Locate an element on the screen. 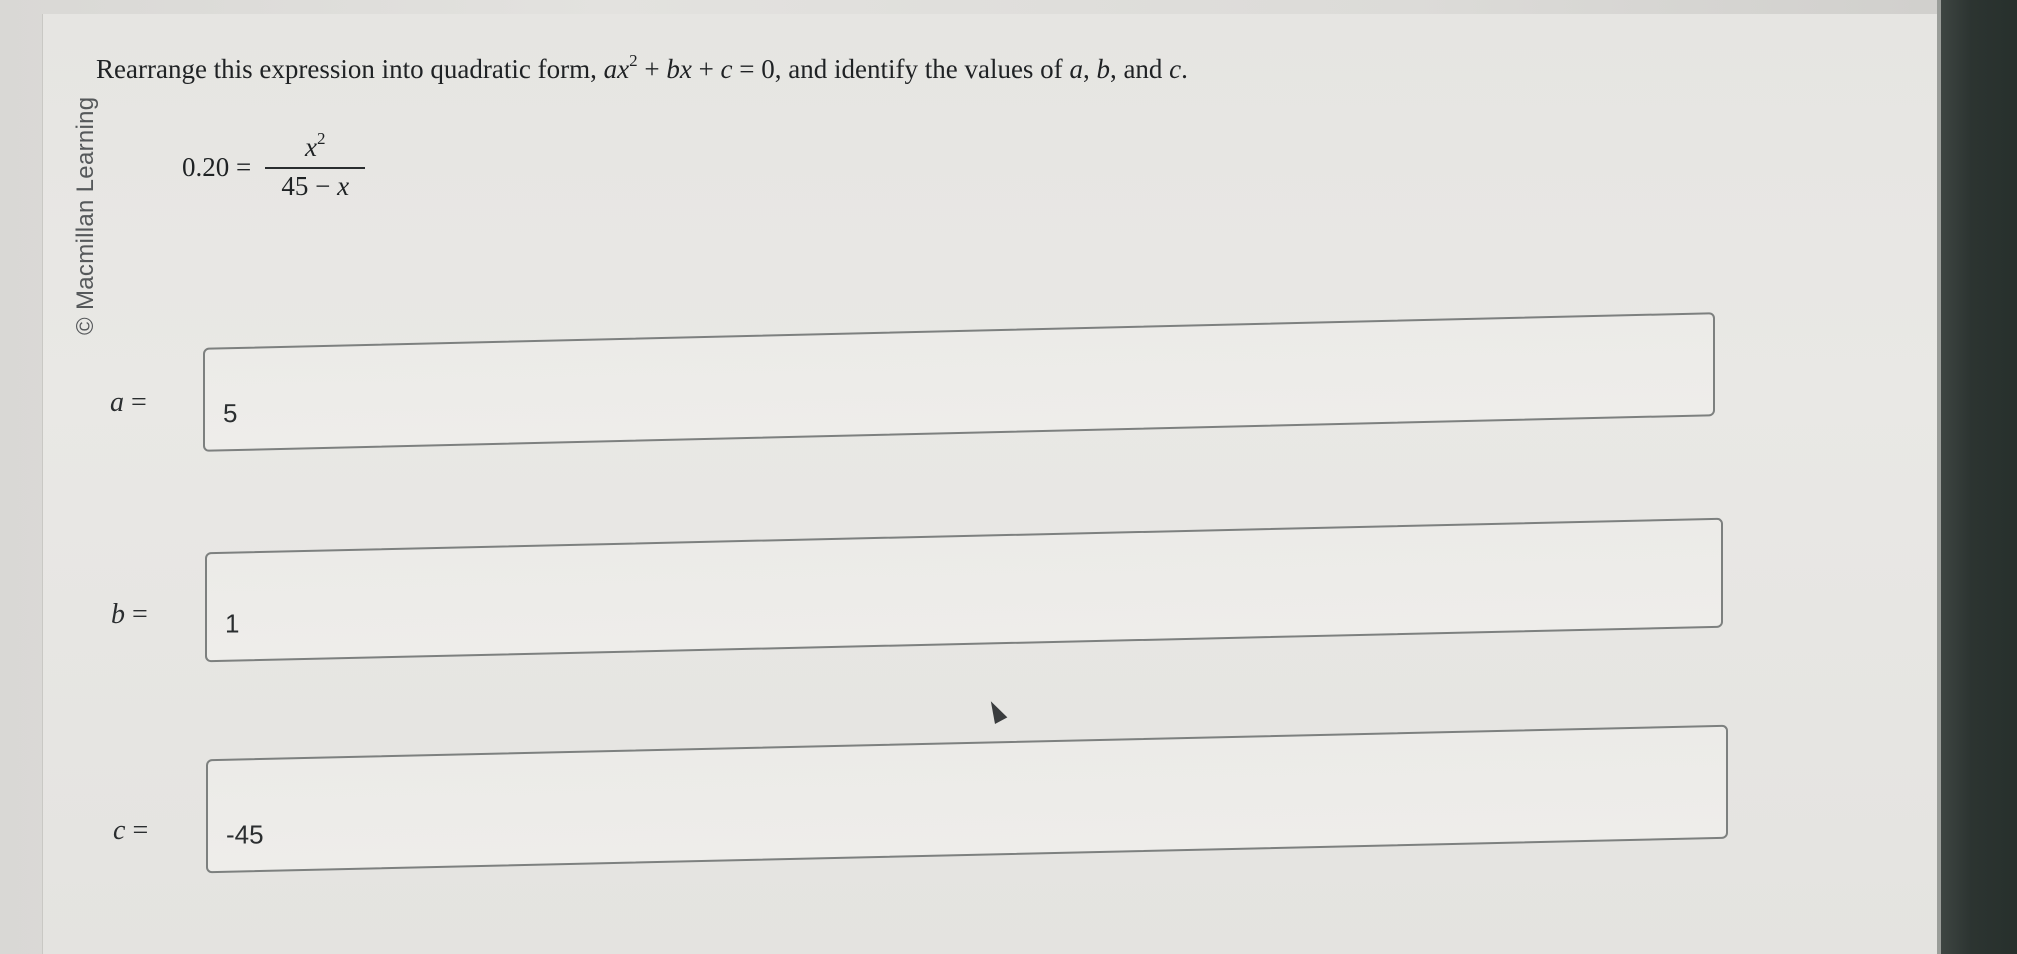  formula-c: c is located at coordinates (726, 69).